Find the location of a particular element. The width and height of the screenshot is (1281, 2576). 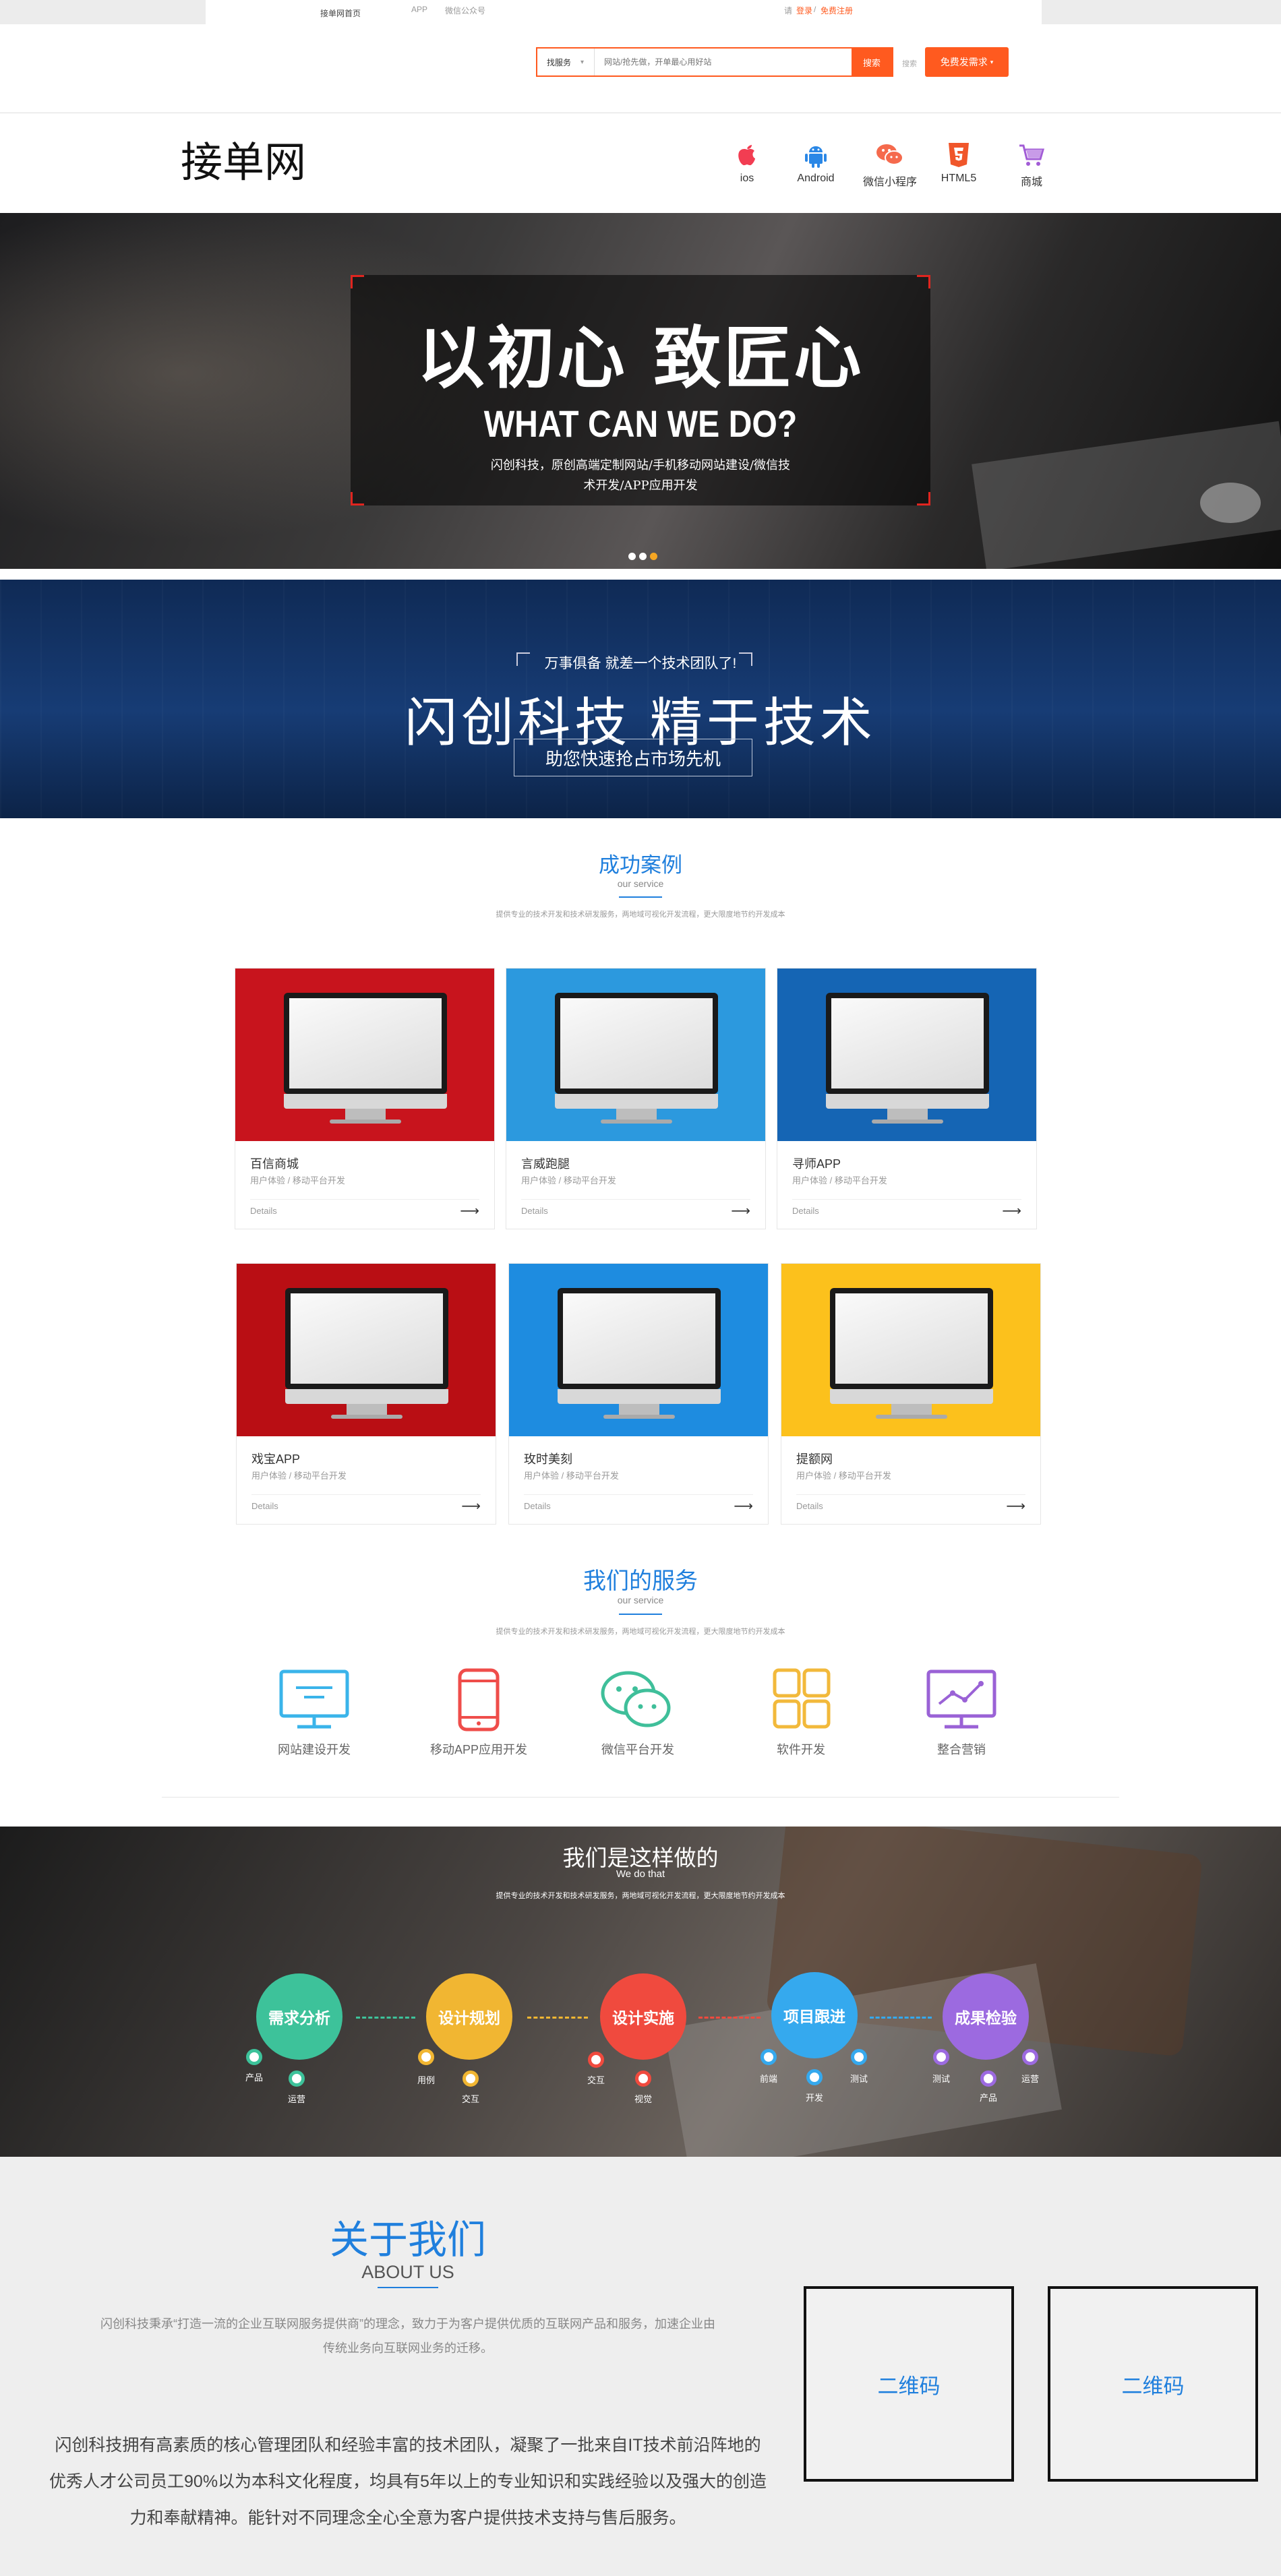

step-dot-label: 视觉 is located at coordinates (643, 2099).